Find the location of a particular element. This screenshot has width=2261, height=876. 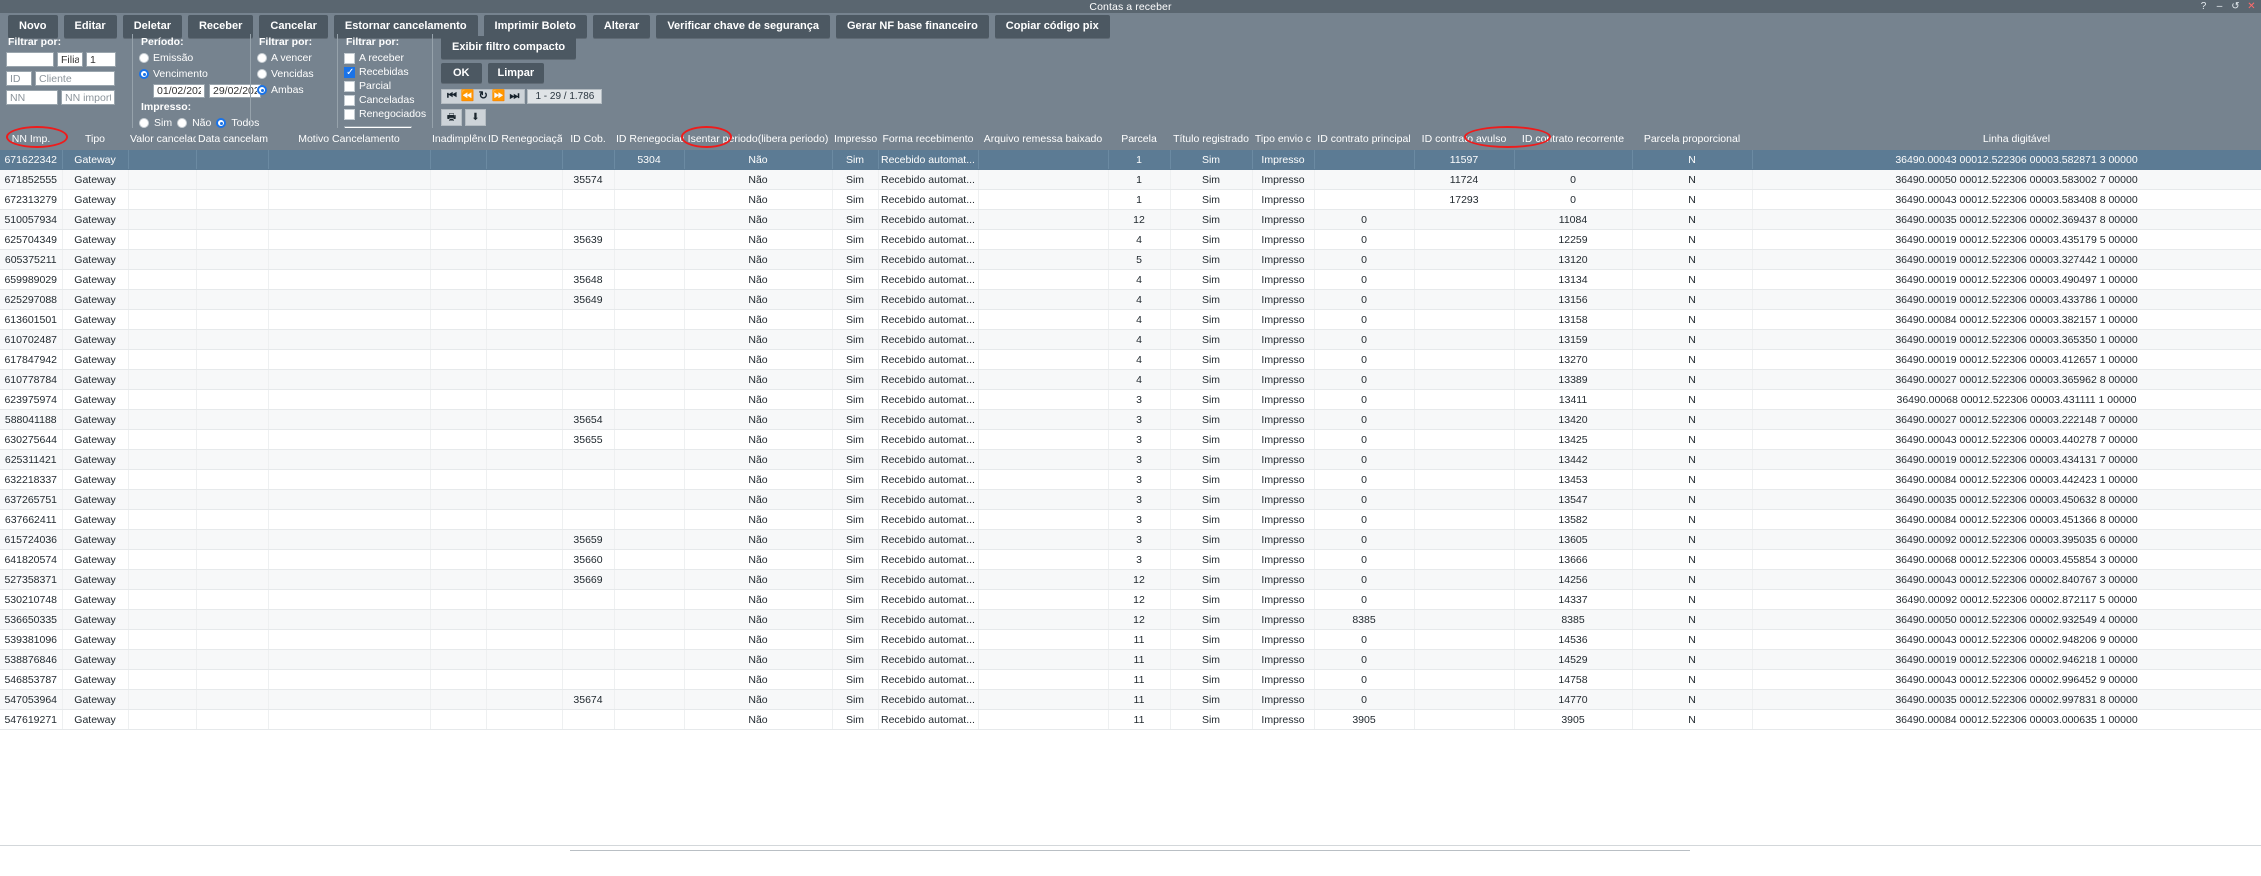

id-cliente-row is located at coordinates (66, 78).